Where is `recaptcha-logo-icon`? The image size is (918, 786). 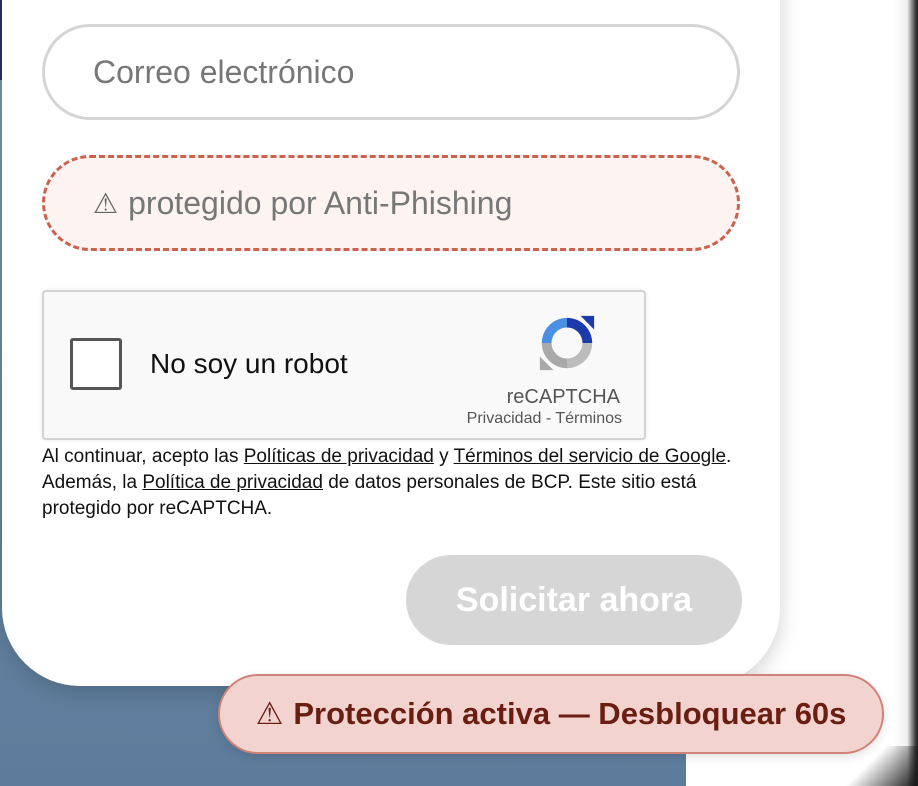
recaptcha-logo-icon is located at coordinates (567, 343).